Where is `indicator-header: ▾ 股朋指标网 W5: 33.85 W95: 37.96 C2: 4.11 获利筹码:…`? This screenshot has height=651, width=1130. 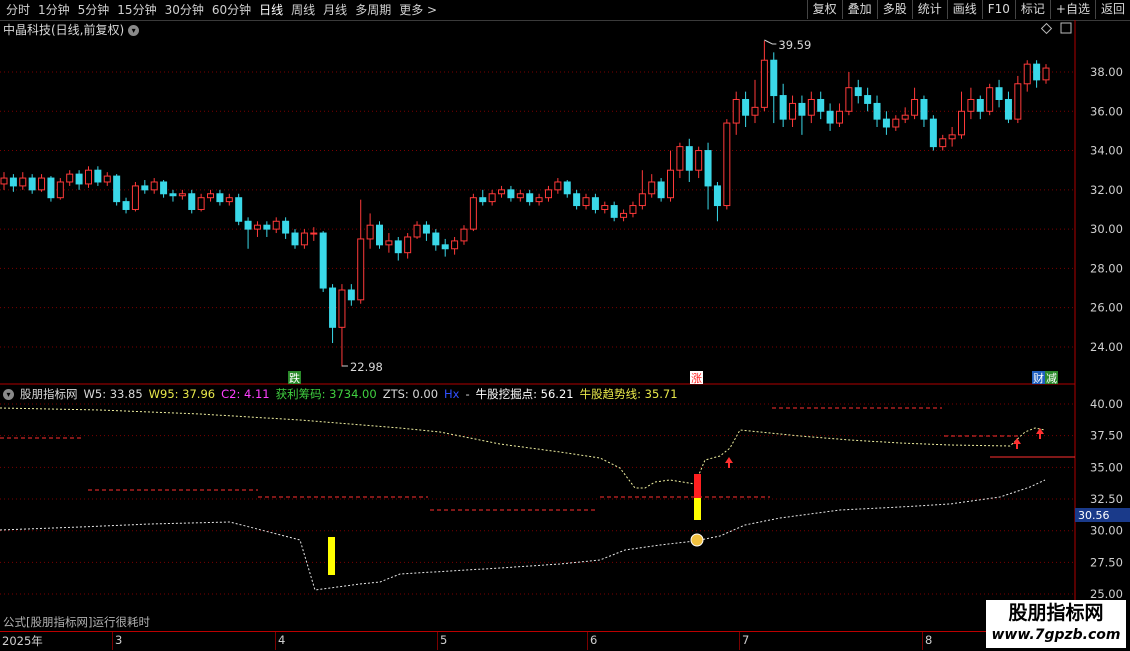
indicator-header: ▾ 股朋指标网 W5: 33.85 W95: 37.96 C2: 4.11 获利筹码:… is located at coordinates (340, 394).